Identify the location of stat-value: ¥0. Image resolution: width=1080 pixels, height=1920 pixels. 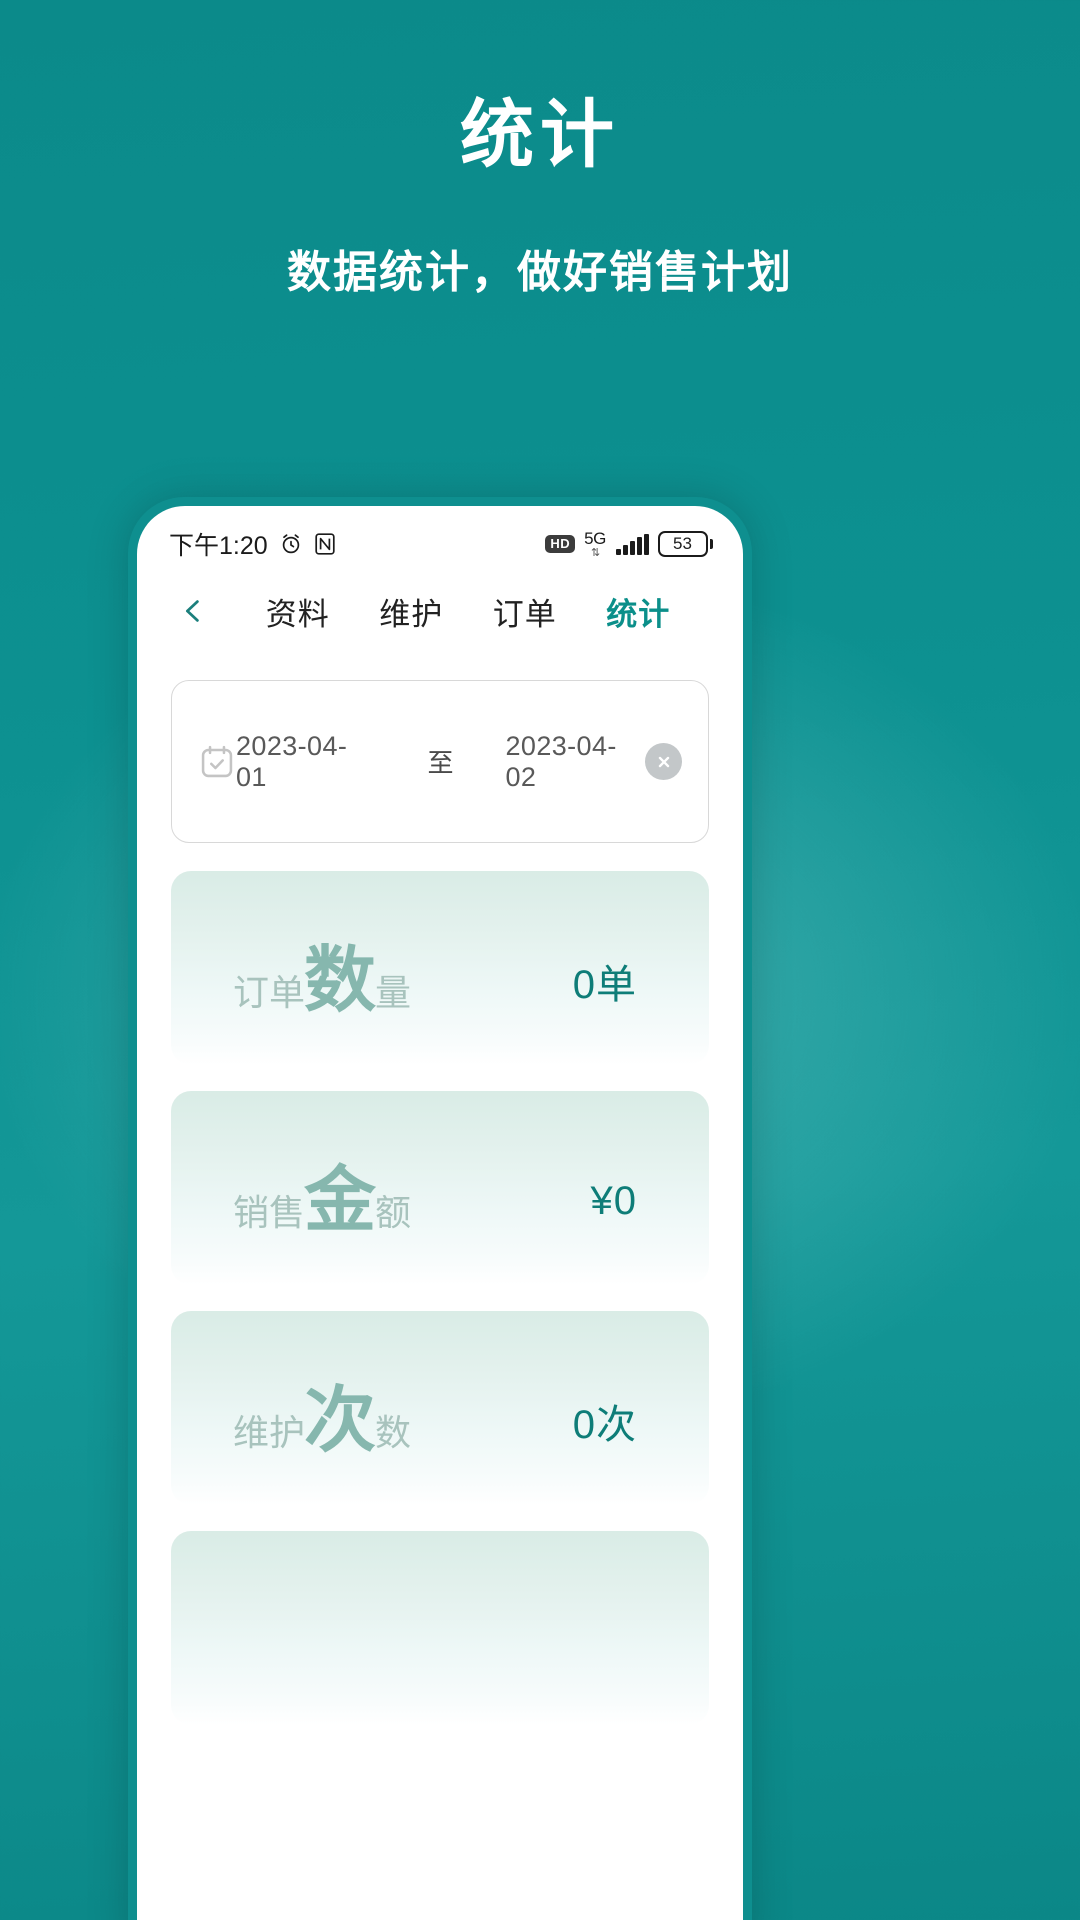
(613, 1200).